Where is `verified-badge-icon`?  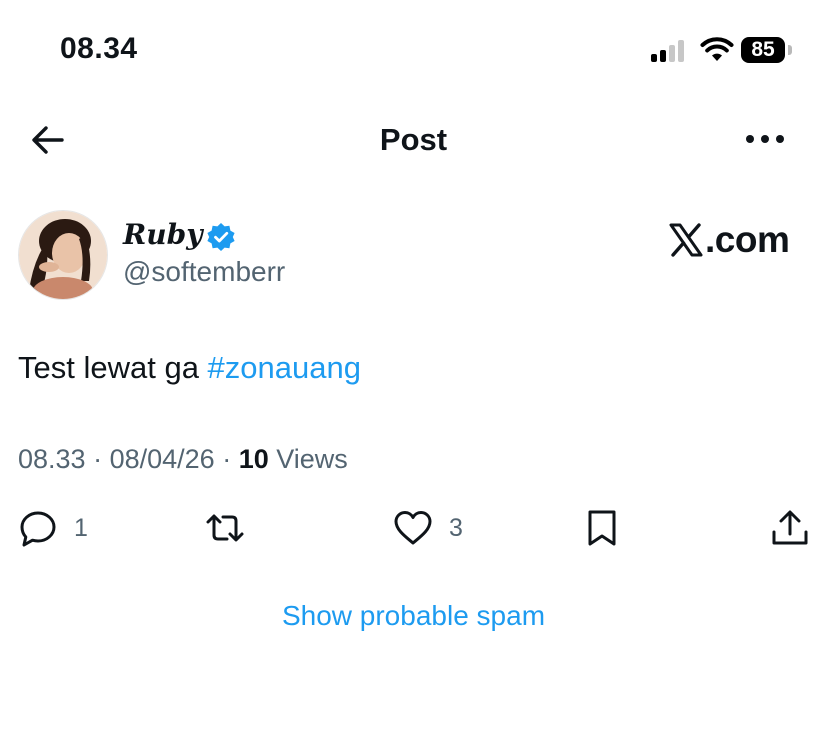
verified-badge-icon is located at coordinates (221, 237).